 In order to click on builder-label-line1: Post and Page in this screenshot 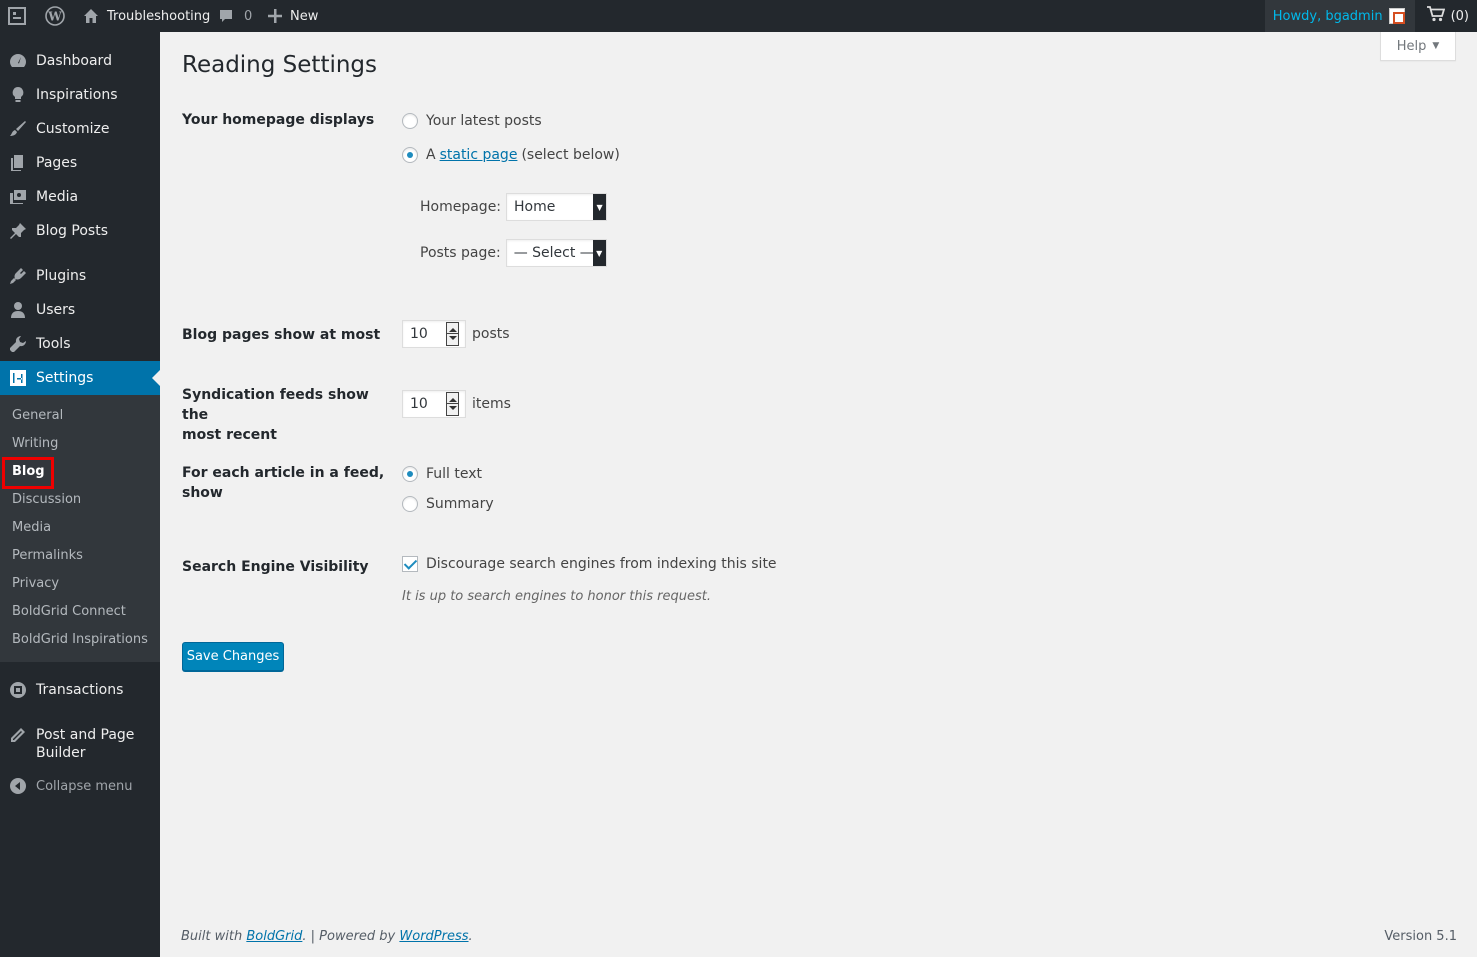, I will do `click(85, 735)`.